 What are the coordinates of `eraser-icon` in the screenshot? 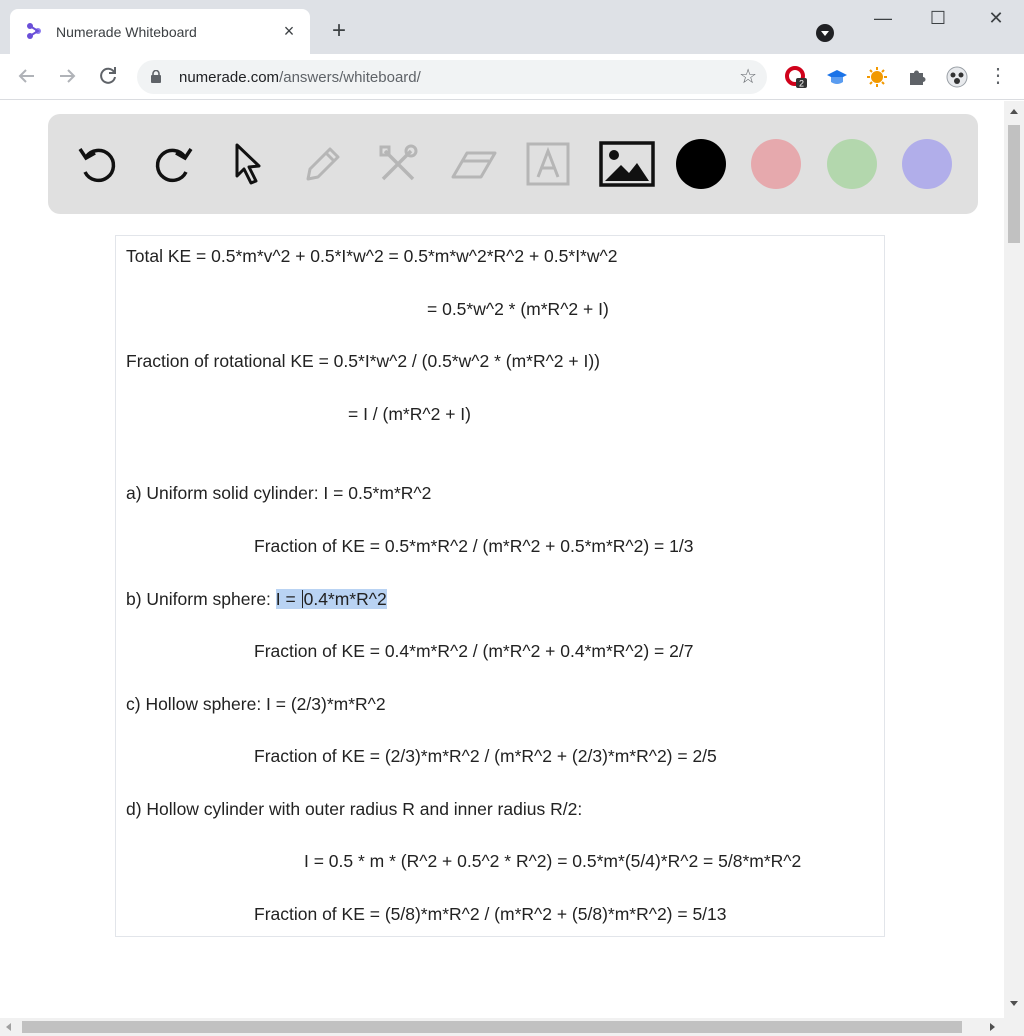 It's located at (473, 164).